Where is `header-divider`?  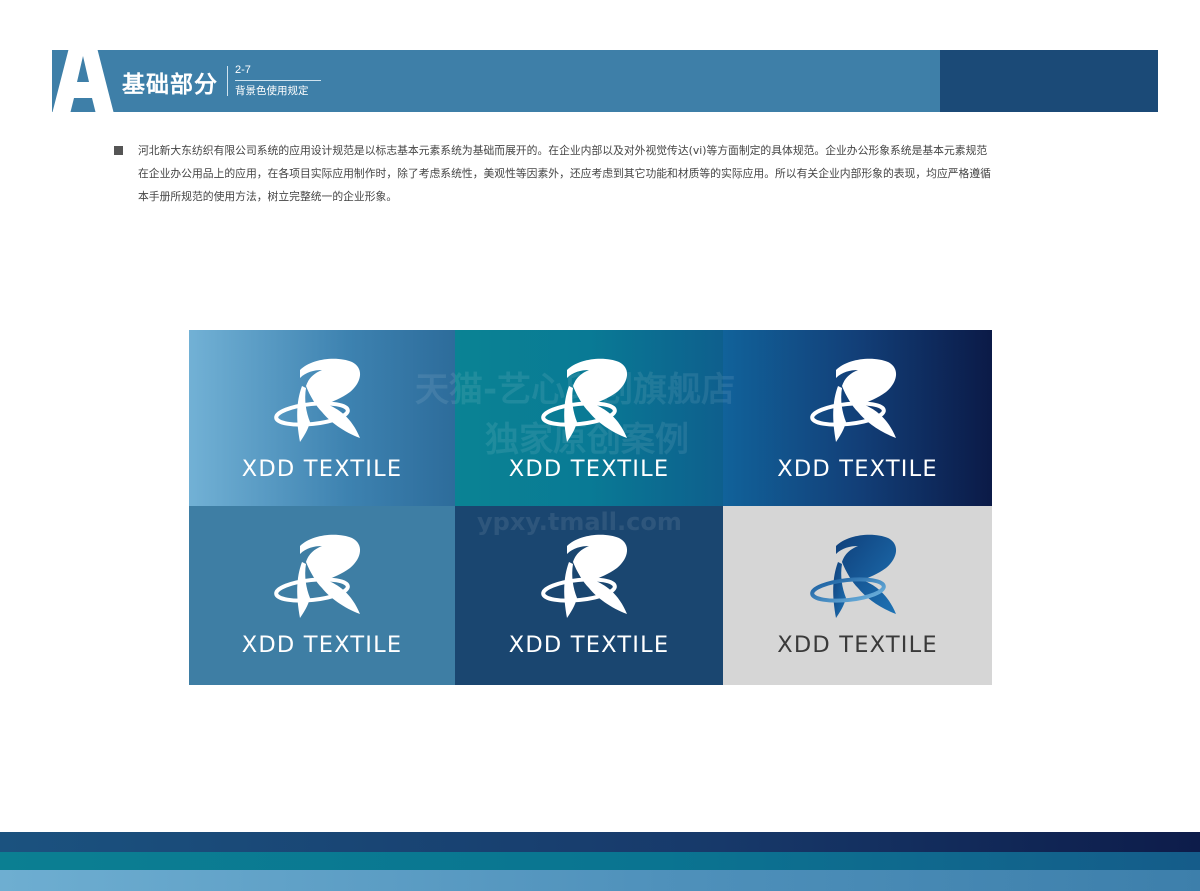
header-divider is located at coordinates (227, 81).